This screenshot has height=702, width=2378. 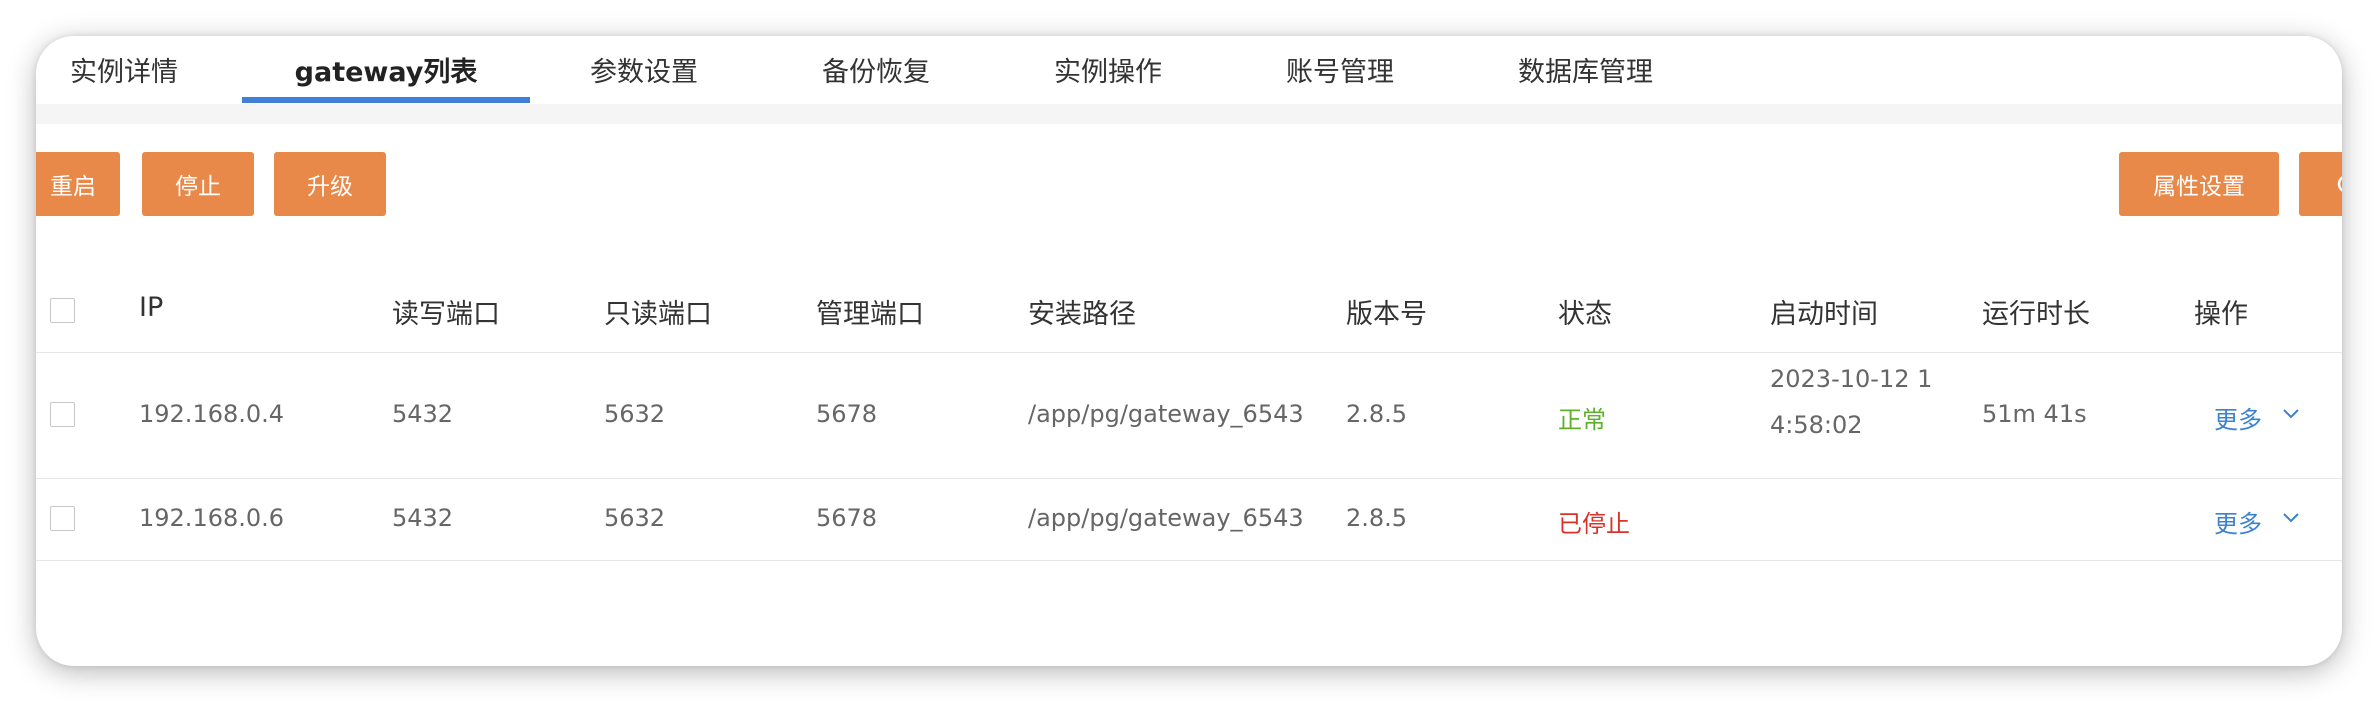 I want to click on stop-button: 停止, so click(x=198, y=184).